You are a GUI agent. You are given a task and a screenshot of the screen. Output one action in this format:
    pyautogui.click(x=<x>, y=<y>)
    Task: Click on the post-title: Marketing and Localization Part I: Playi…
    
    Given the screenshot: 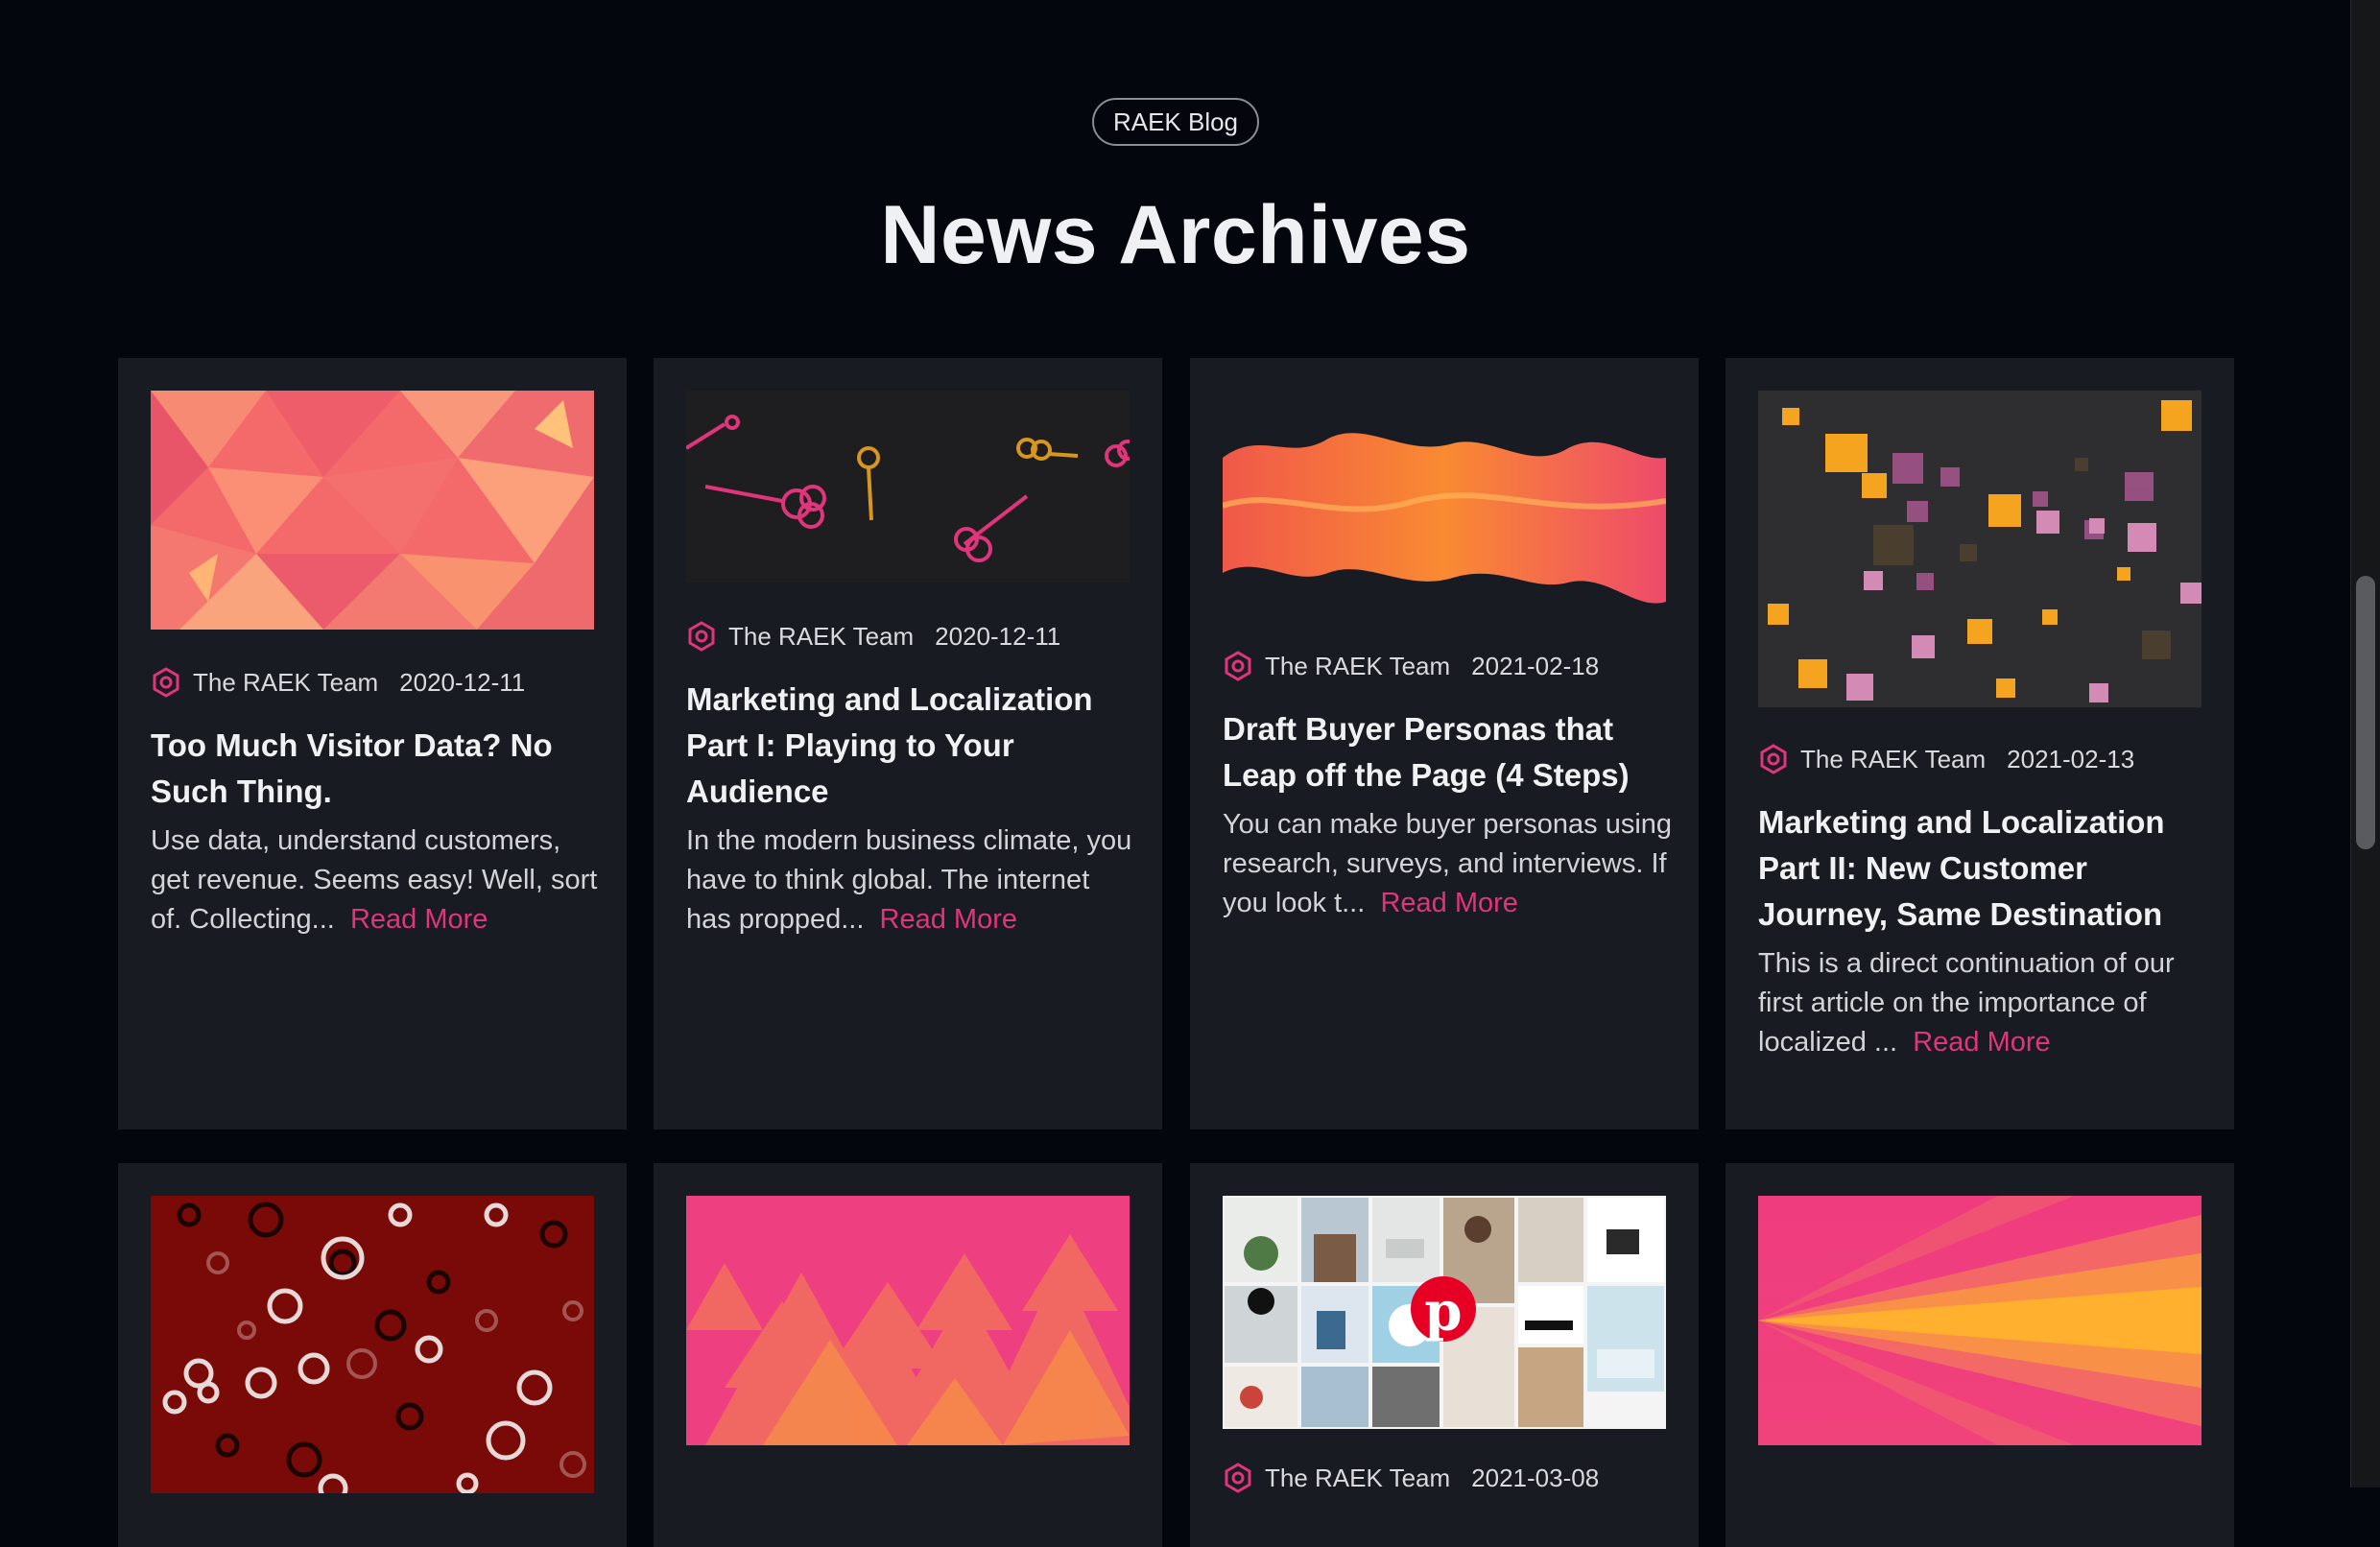 What is the action you would take?
    pyautogui.click(x=912, y=746)
    